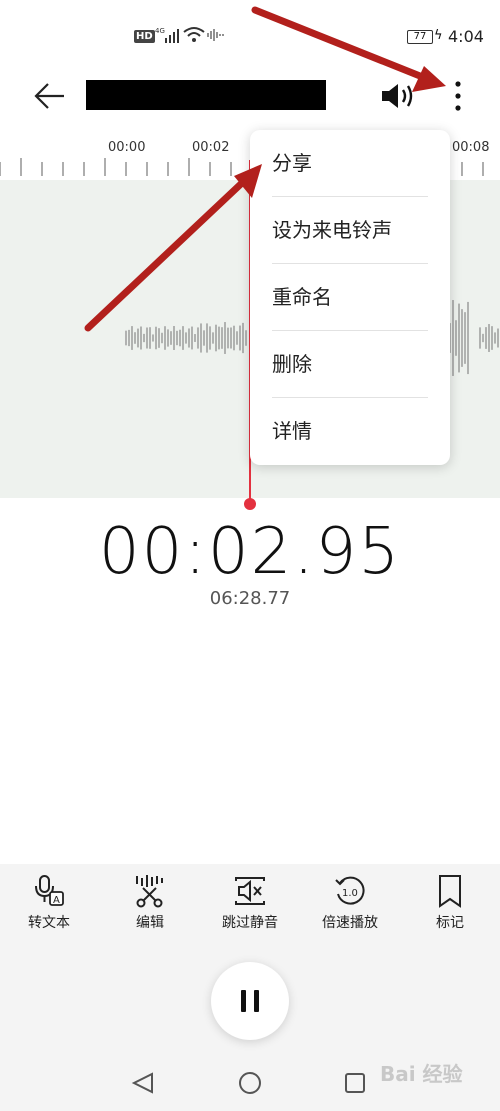  Describe the element at coordinates (450, 923) in the screenshot. I see `tool-label: 标记` at that location.